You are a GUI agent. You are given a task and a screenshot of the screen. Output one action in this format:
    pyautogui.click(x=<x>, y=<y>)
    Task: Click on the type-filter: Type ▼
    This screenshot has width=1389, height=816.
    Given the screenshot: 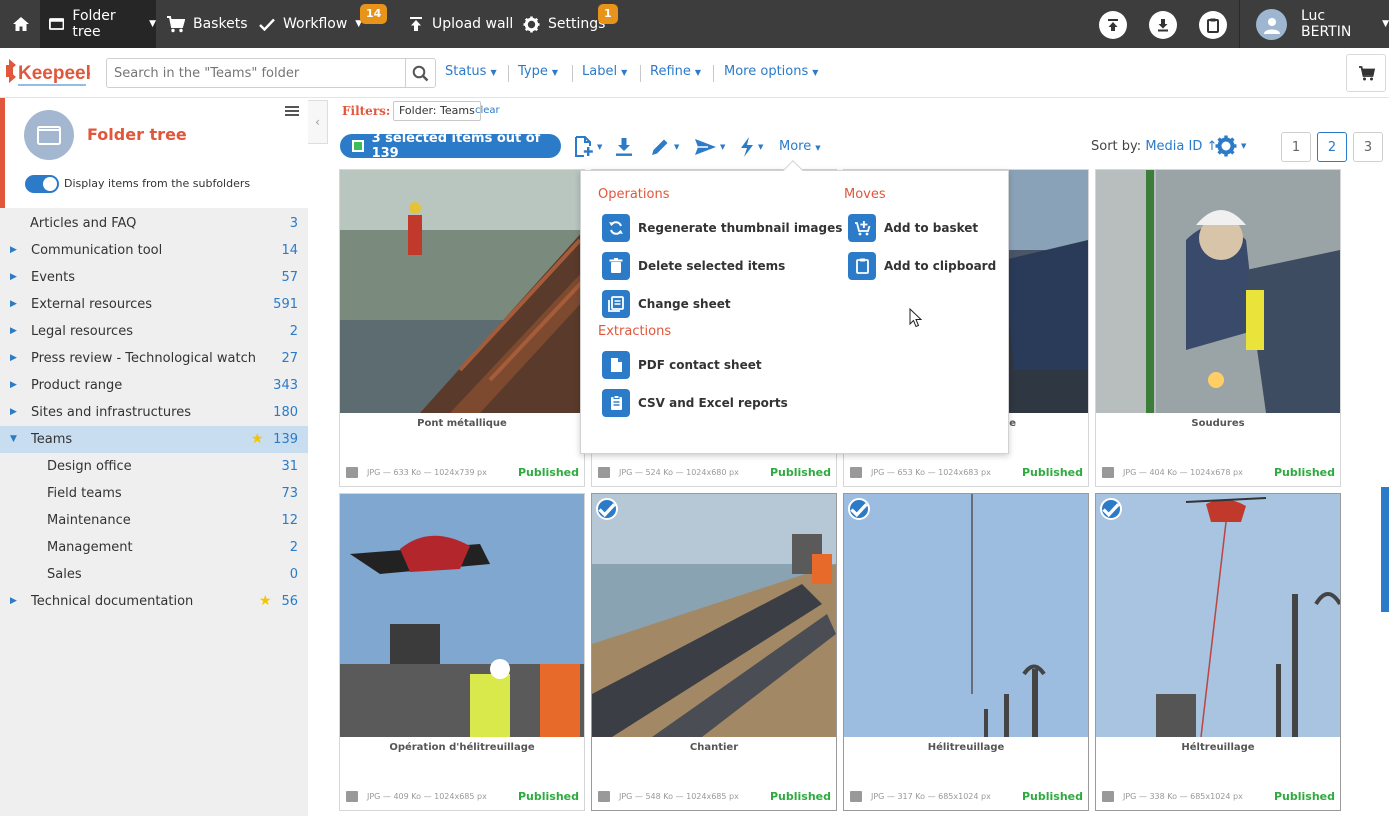 What is the action you would take?
    pyautogui.click(x=538, y=71)
    